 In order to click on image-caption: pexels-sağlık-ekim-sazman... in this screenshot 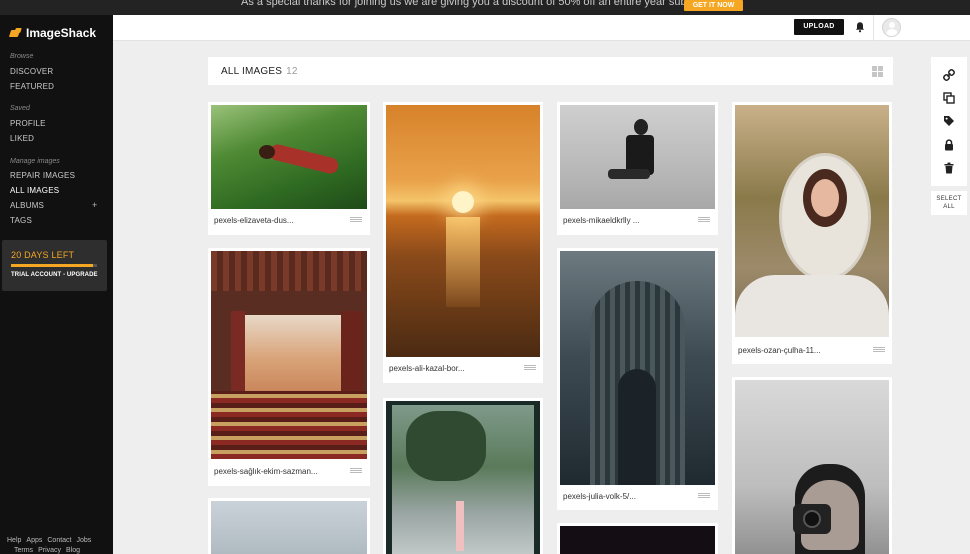, I will do `click(266, 471)`.